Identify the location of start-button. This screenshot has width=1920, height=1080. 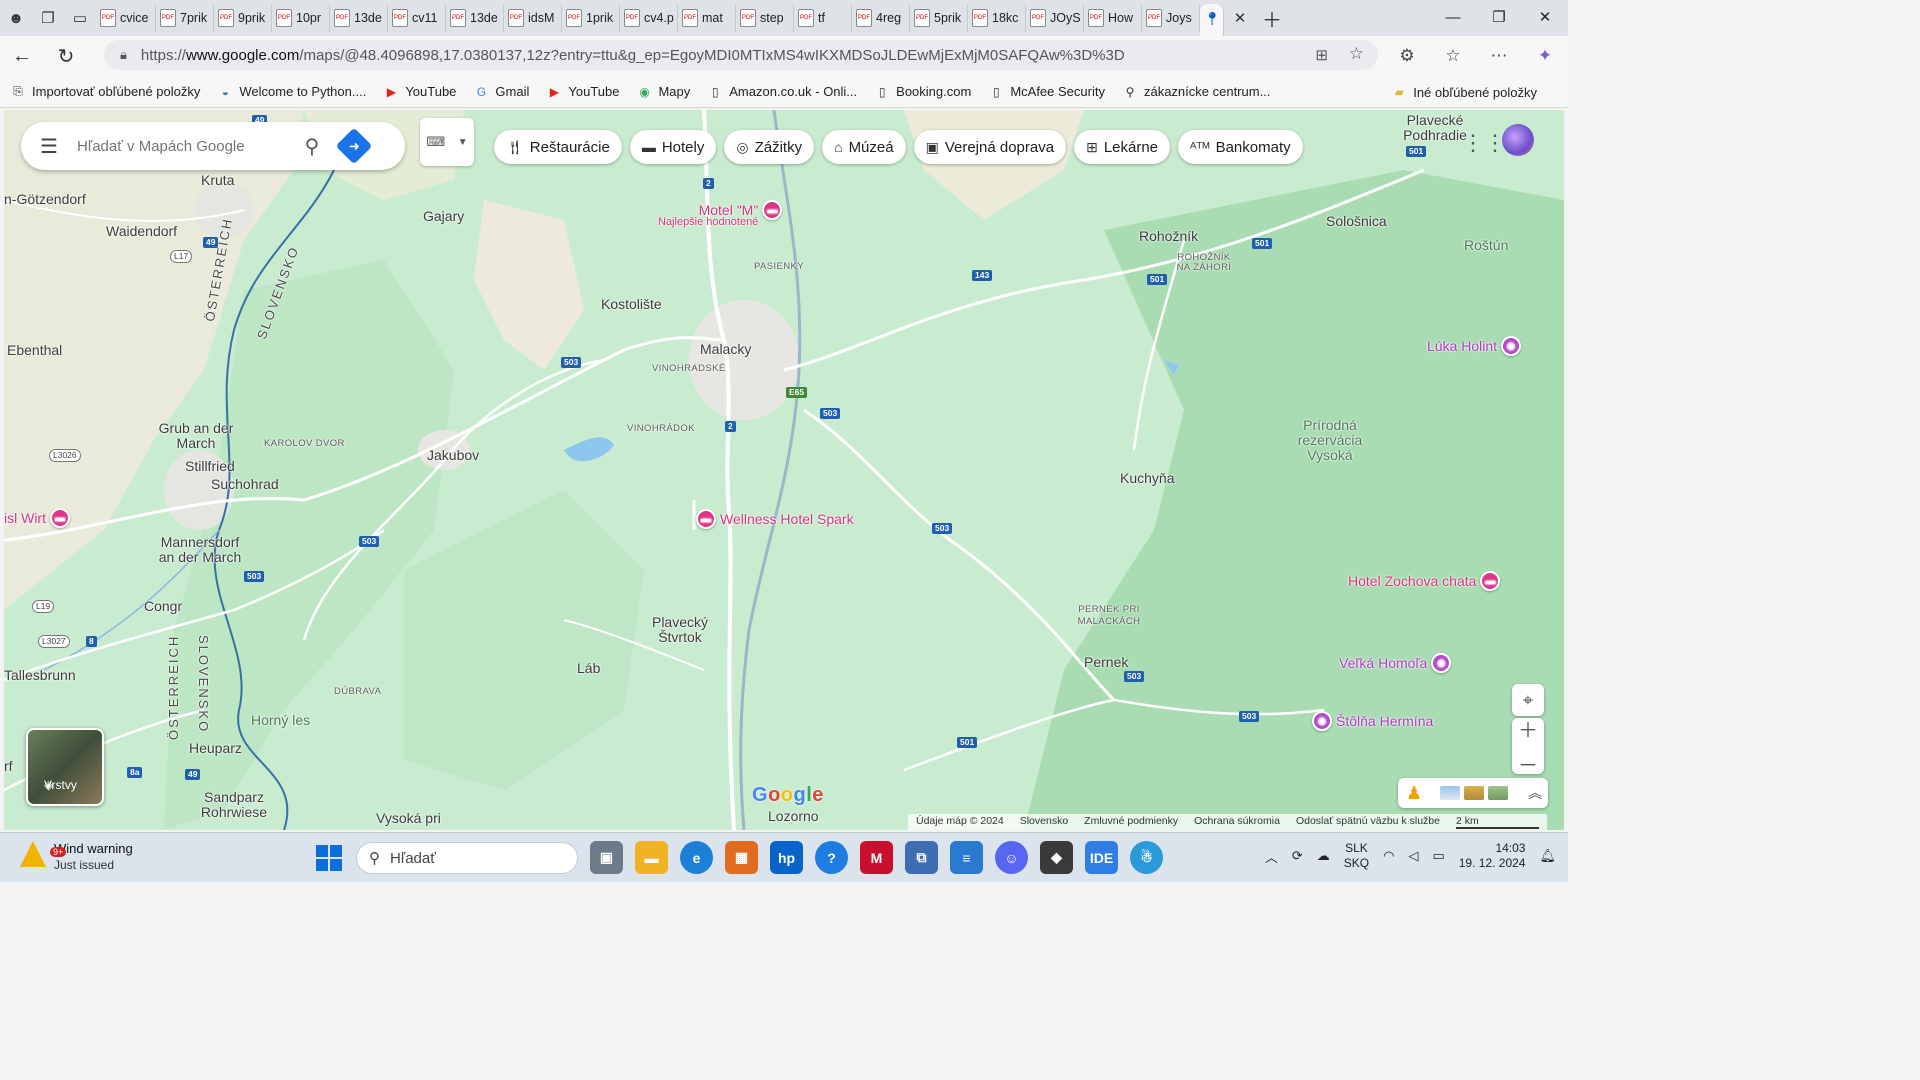
(329, 858).